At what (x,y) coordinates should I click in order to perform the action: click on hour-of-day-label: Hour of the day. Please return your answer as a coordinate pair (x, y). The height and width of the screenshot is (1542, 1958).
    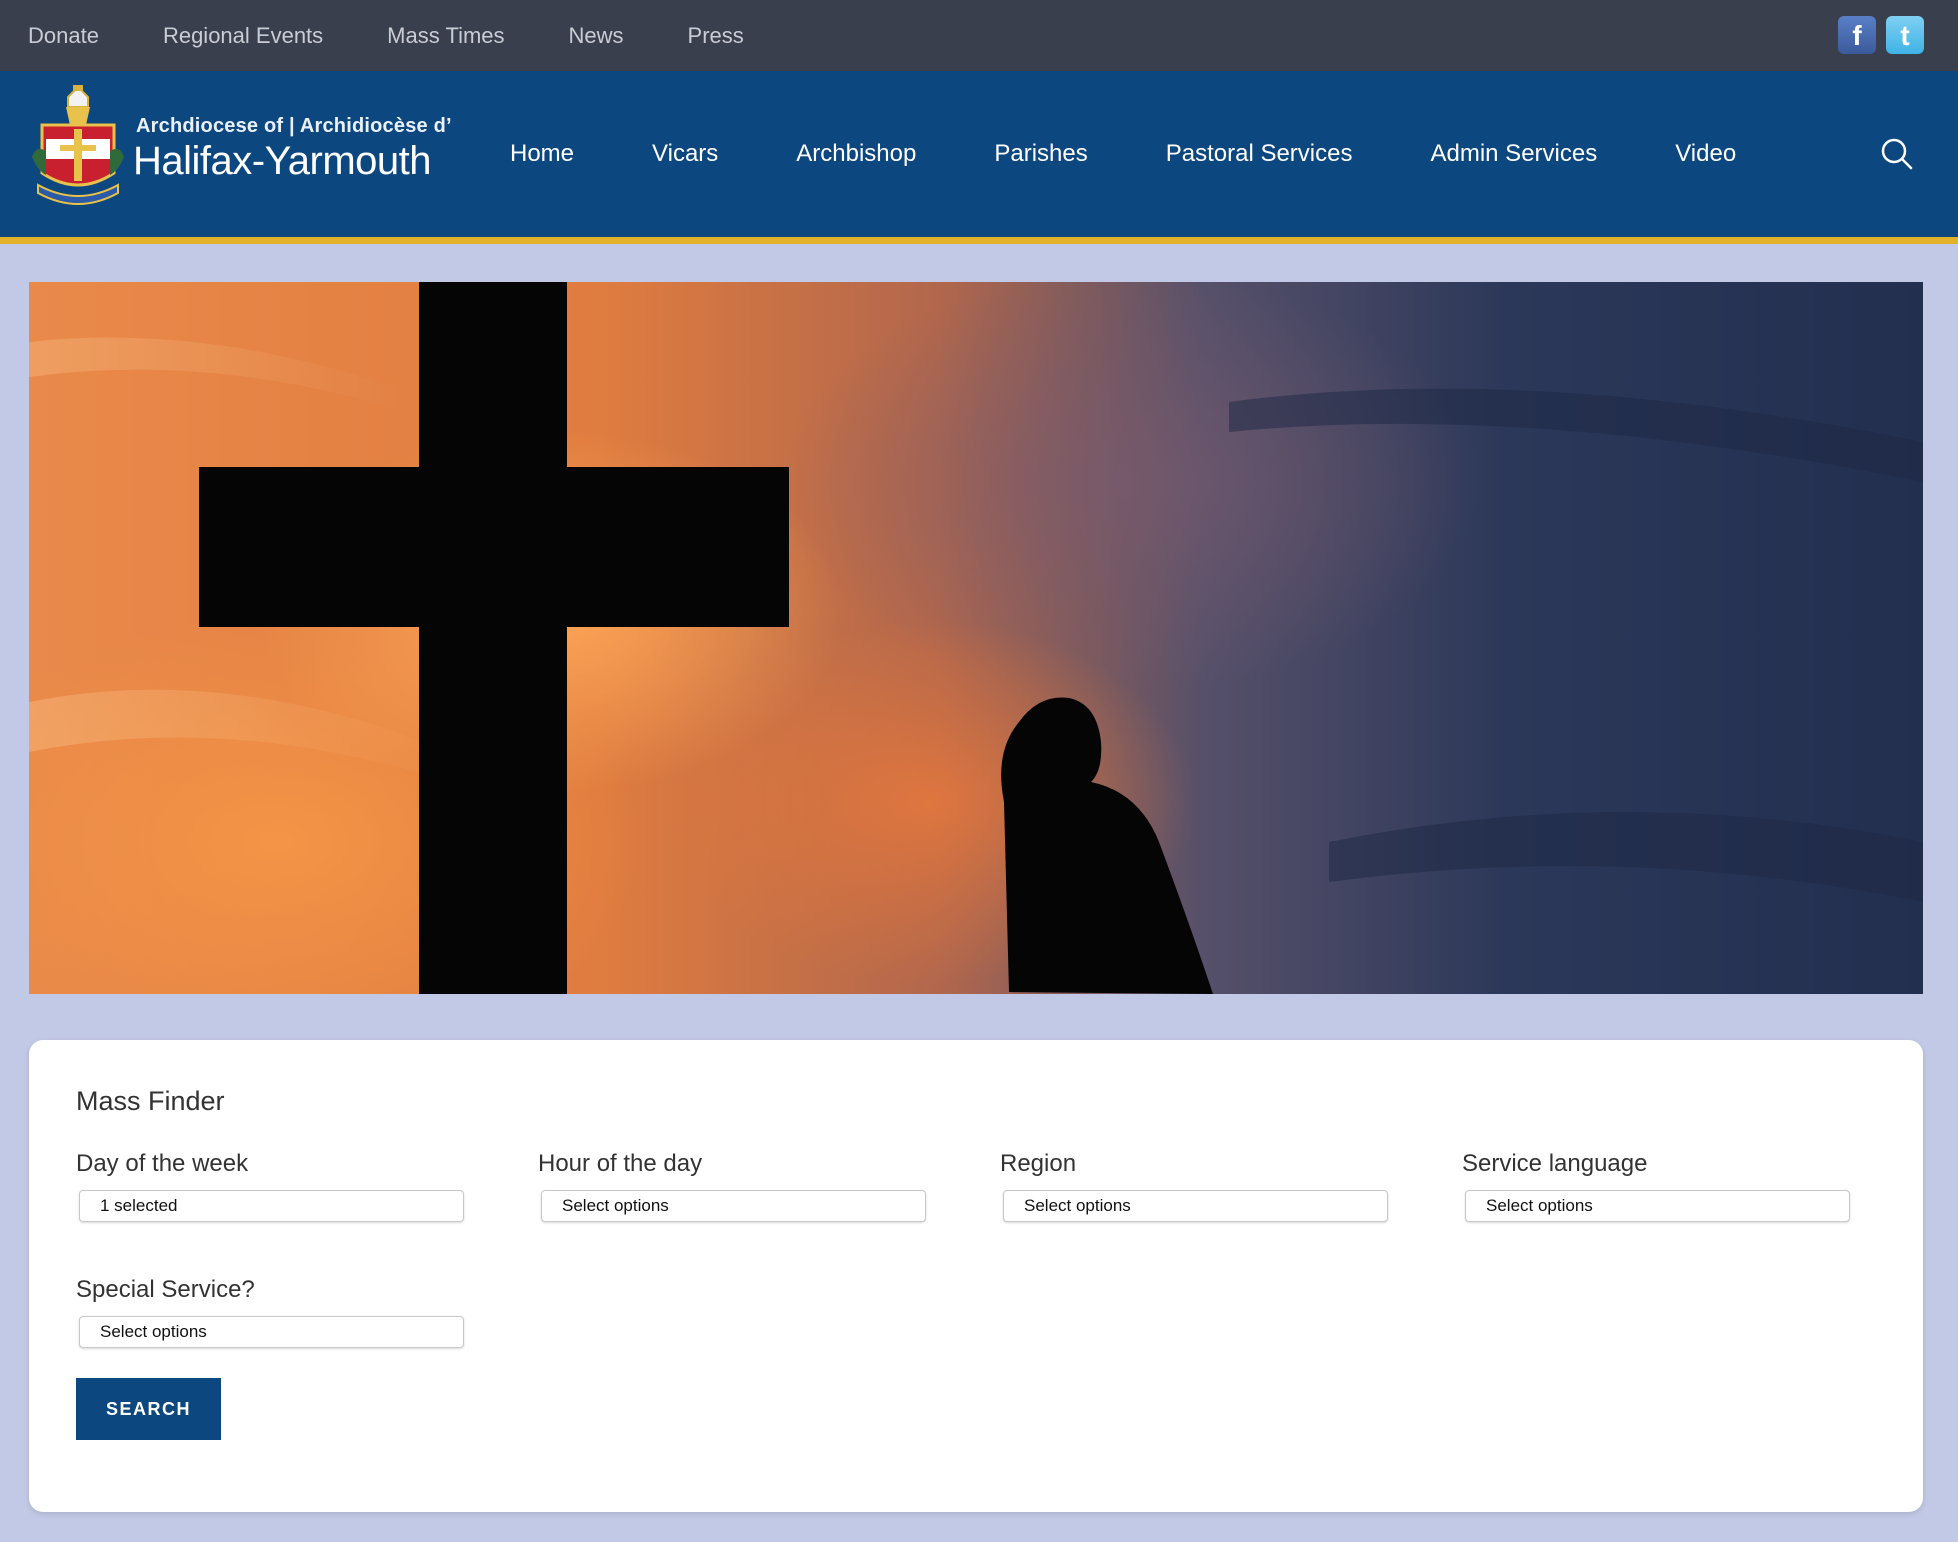
    Looking at the image, I should click on (620, 1163).